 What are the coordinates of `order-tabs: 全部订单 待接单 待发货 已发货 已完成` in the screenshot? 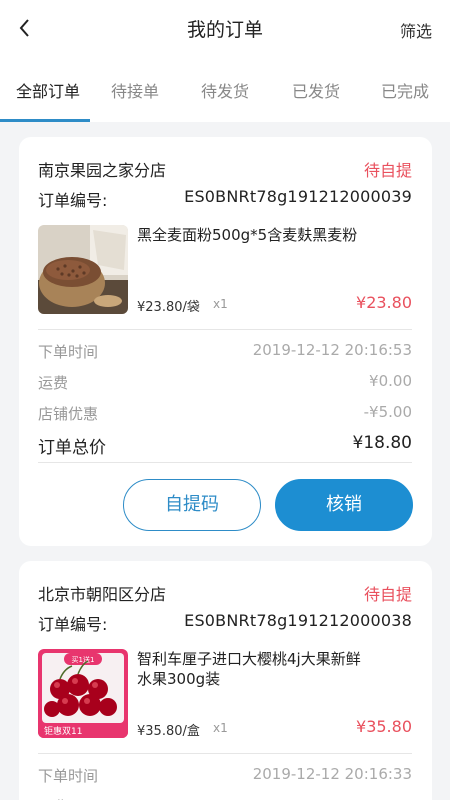 It's located at (225, 89).